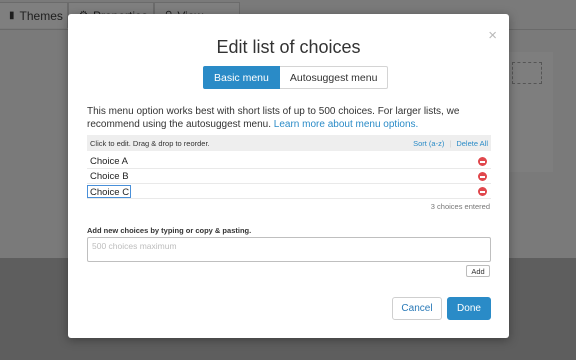  Describe the element at coordinates (289, 161) in the screenshot. I see `list-item: Choice A` at that location.